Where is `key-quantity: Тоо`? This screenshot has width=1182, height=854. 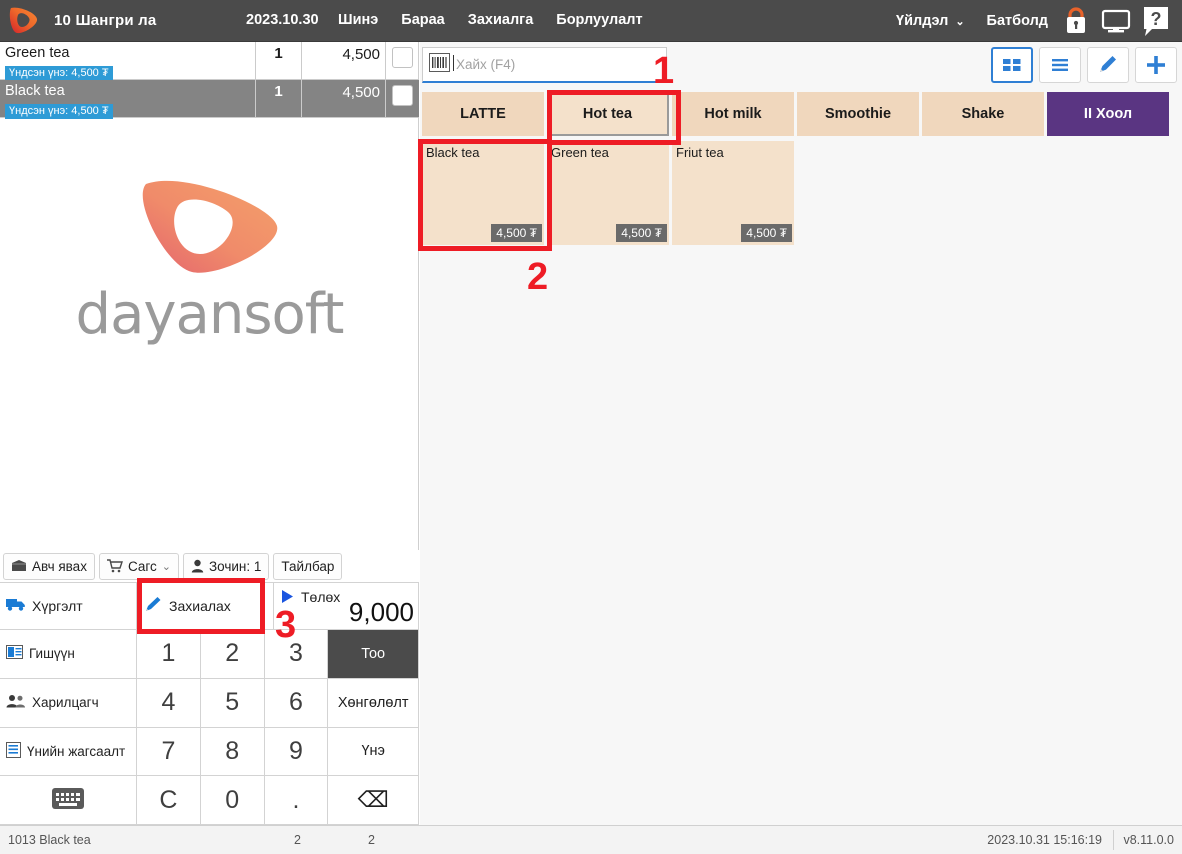
key-quantity: Тоо is located at coordinates (373, 654).